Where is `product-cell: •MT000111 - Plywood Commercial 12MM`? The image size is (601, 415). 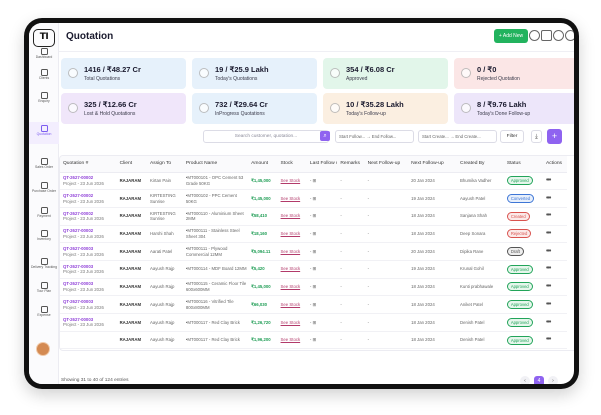
product-cell: •MT000111 - Plywood Commercial 12MM is located at coordinates (215, 251).